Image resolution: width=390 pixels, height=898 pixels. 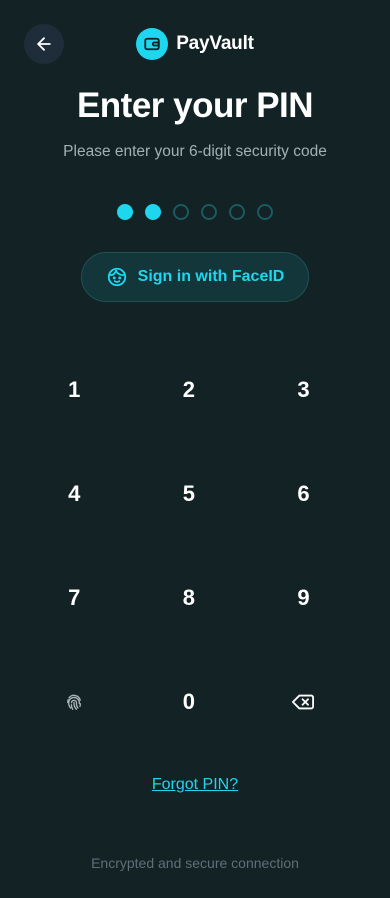 What do you see at coordinates (195, 212) in the screenshot?
I see `pin-indicator` at bounding box center [195, 212].